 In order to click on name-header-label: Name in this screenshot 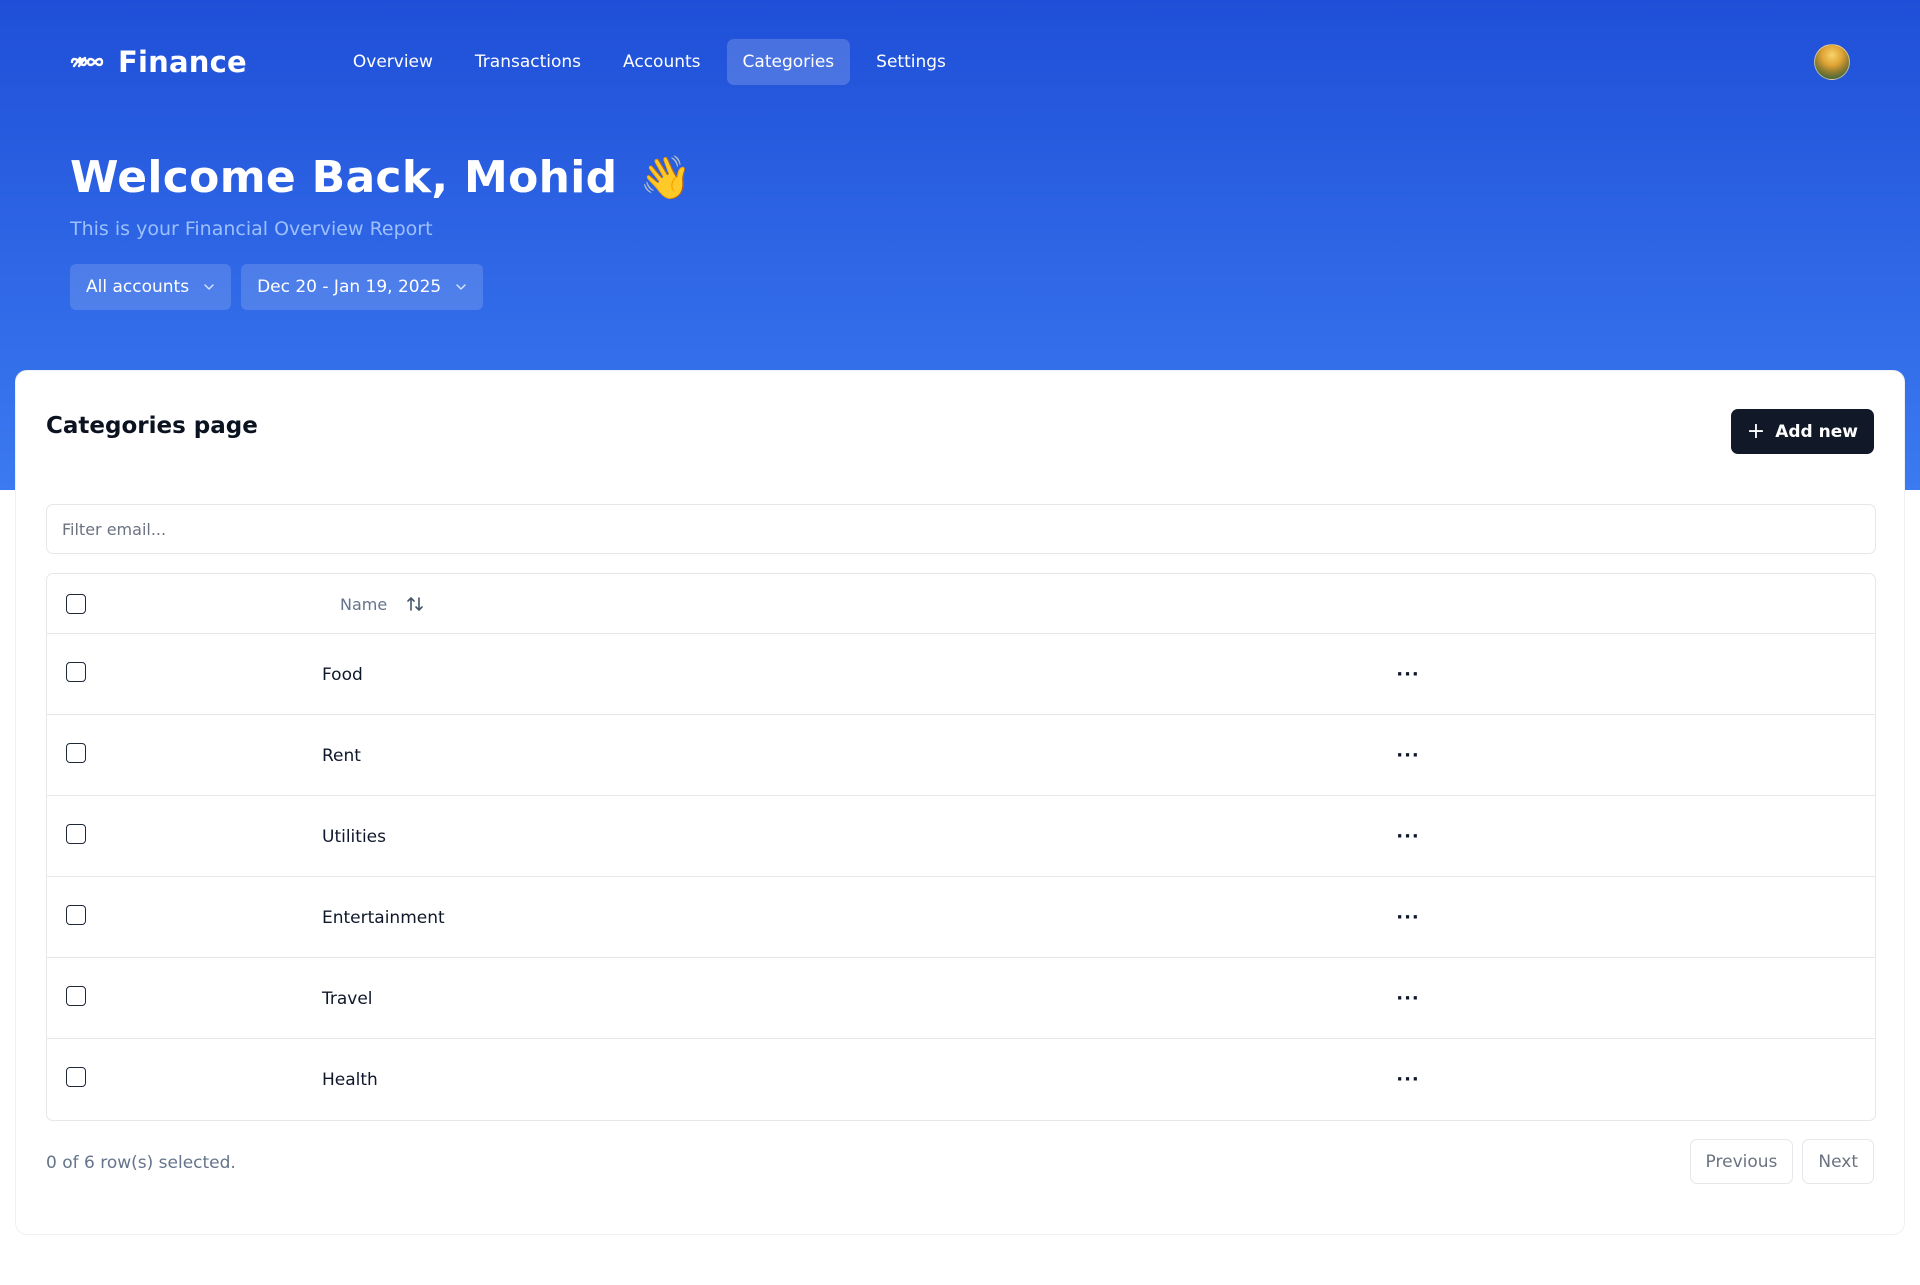, I will do `click(364, 604)`.